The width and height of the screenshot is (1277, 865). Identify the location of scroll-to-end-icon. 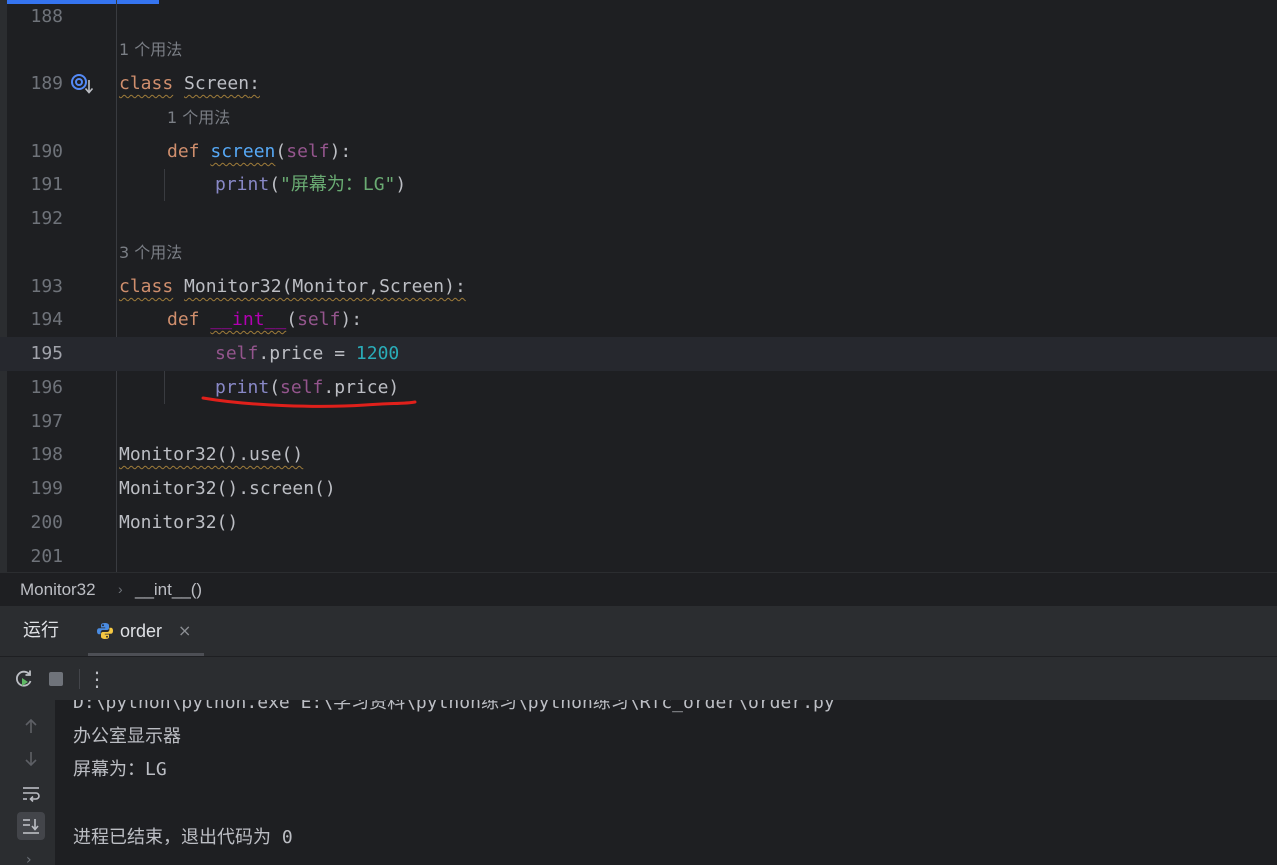
(31, 826).